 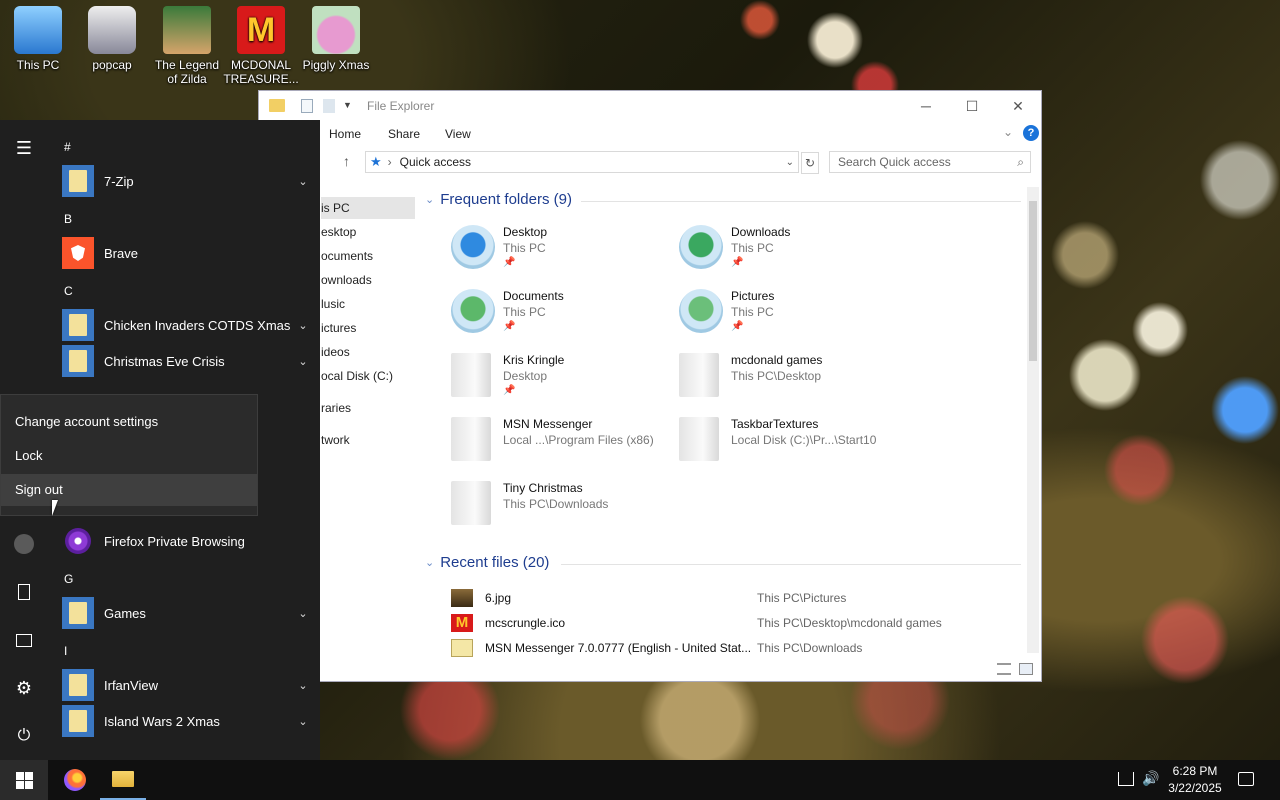 I want to click on folder-name: MSN Messenger, so click(x=548, y=424).